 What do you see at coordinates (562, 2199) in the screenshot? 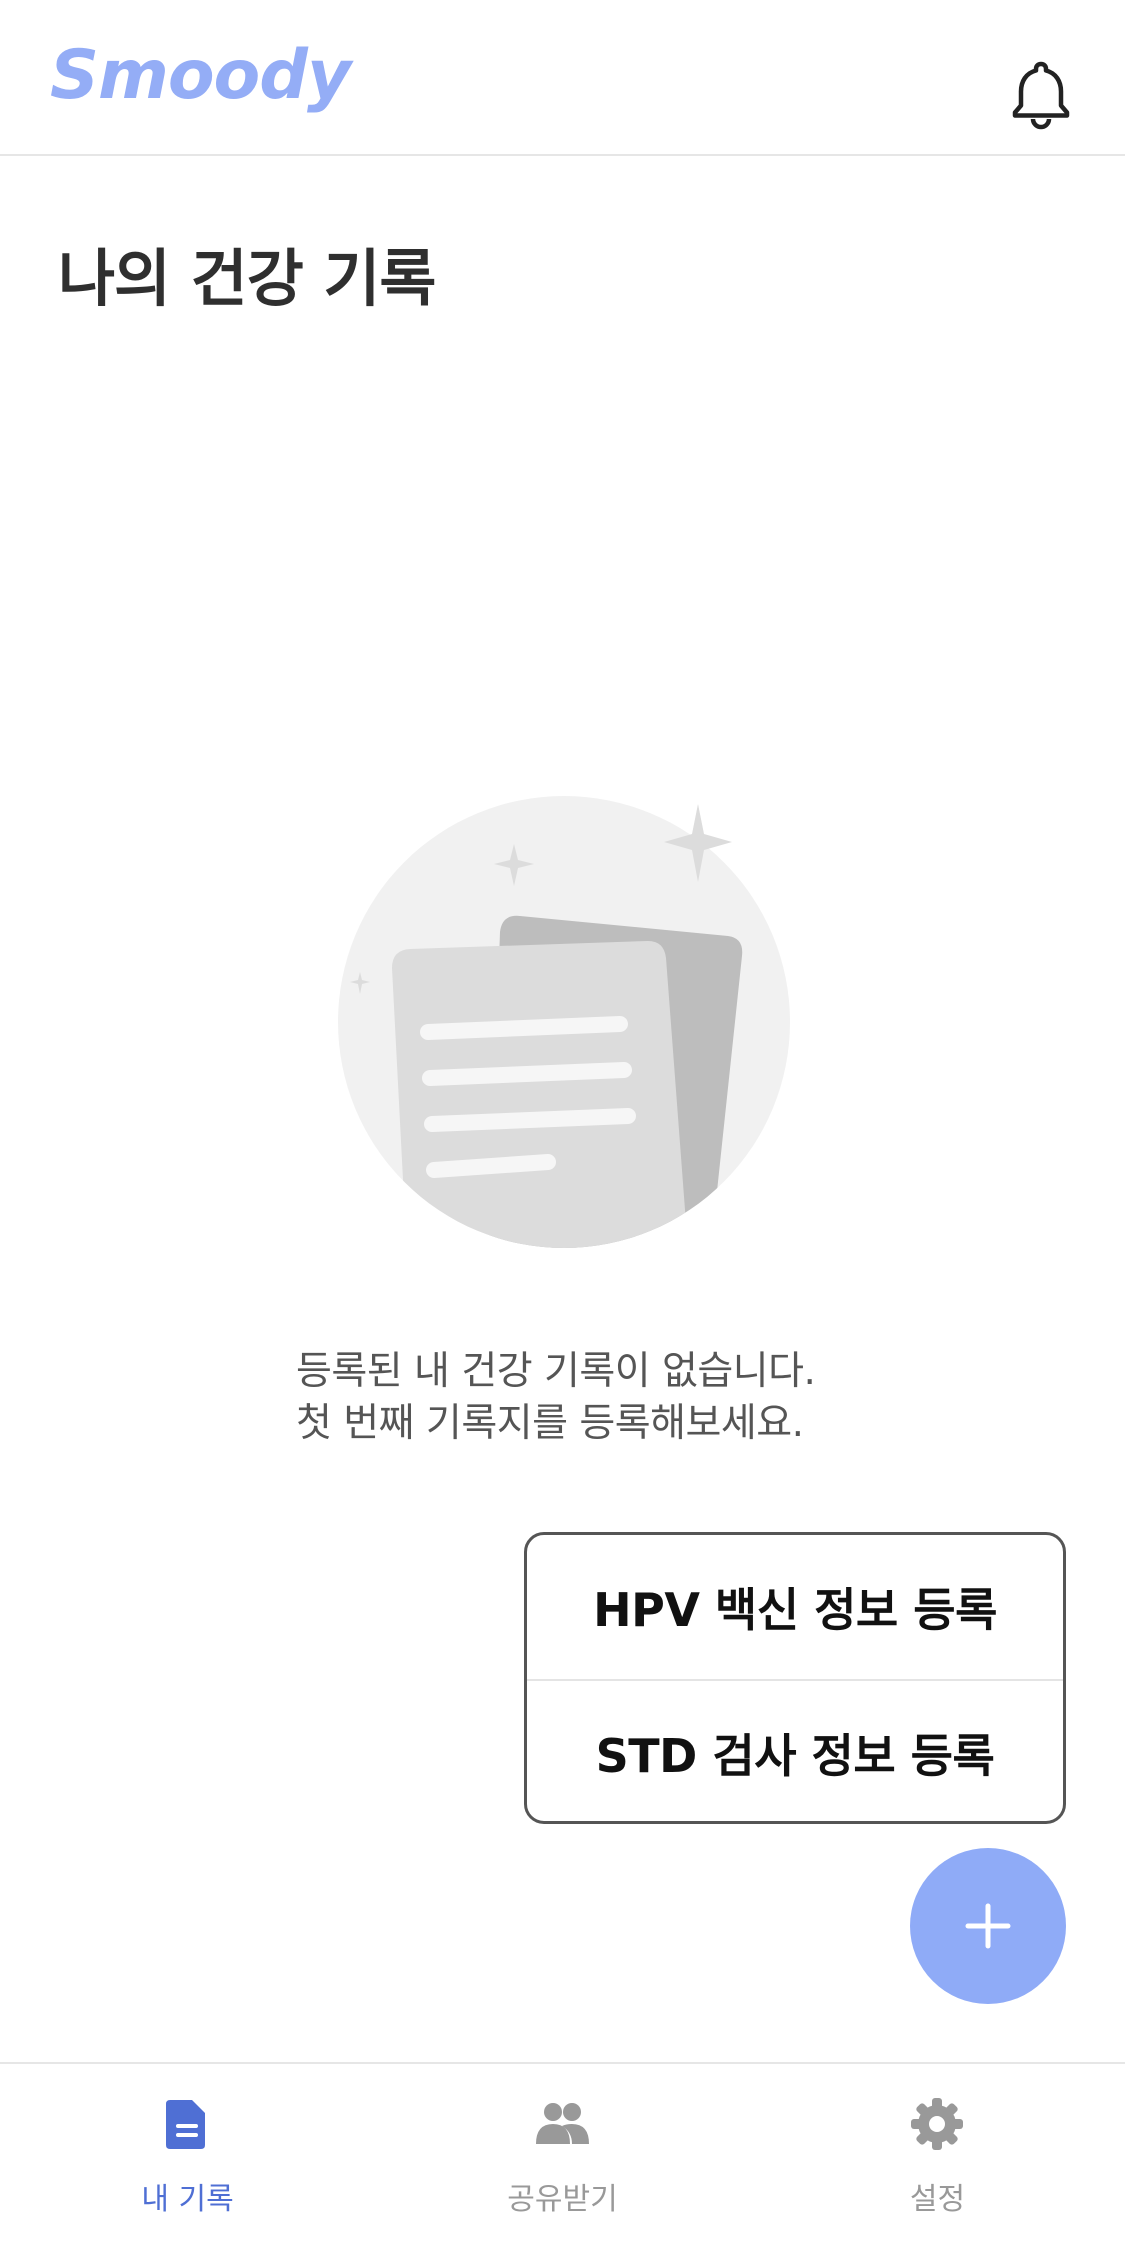
I see `tab-shared-label: 공유받기` at bounding box center [562, 2199].